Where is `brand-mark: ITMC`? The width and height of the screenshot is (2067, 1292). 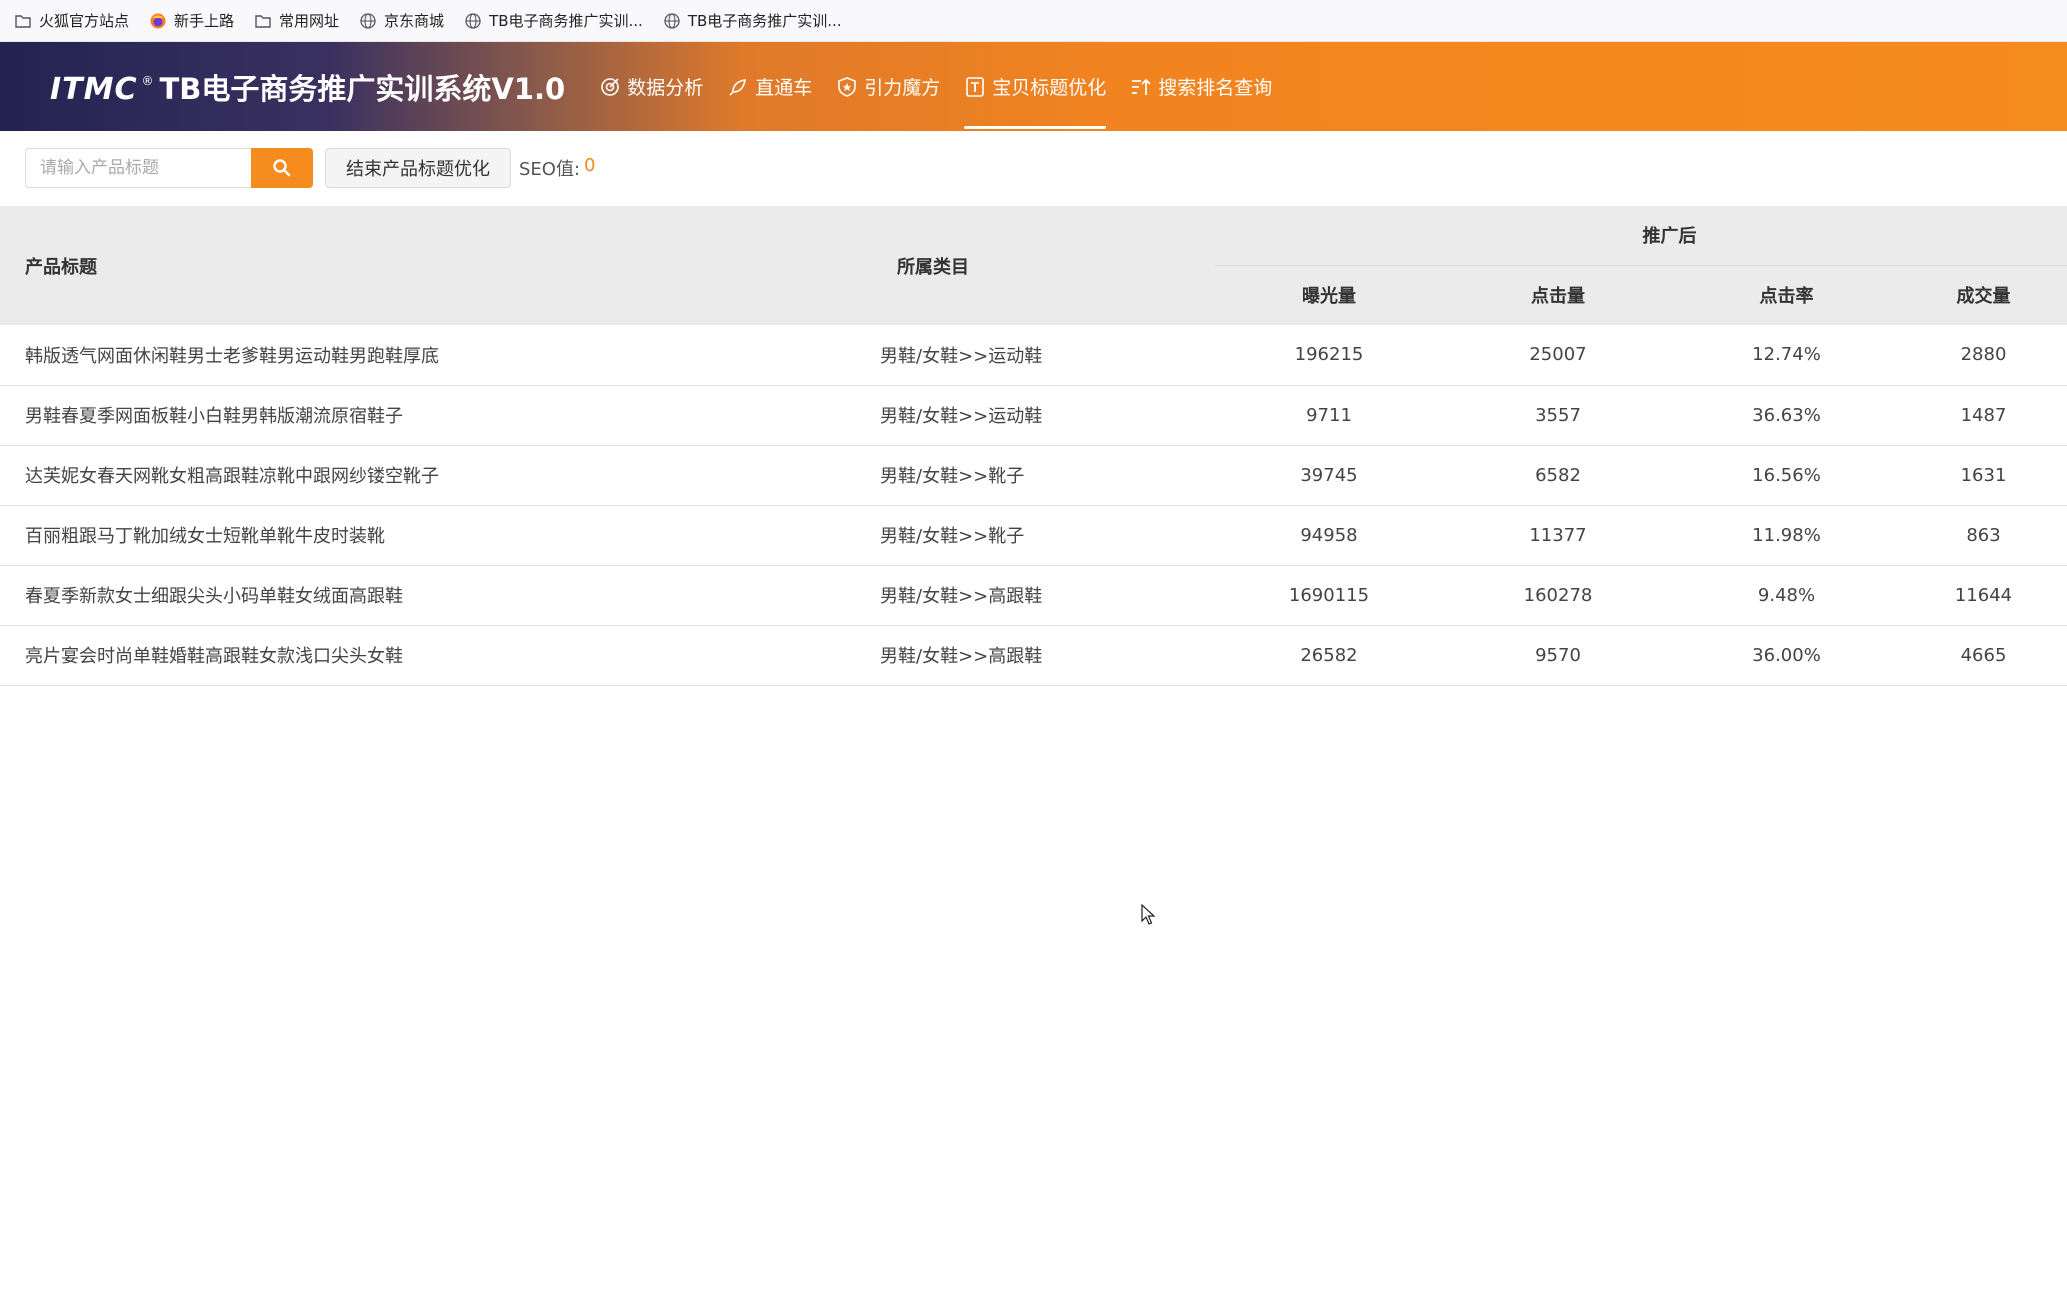
brand-mark: ITMC is located at coordinates (94, 89).